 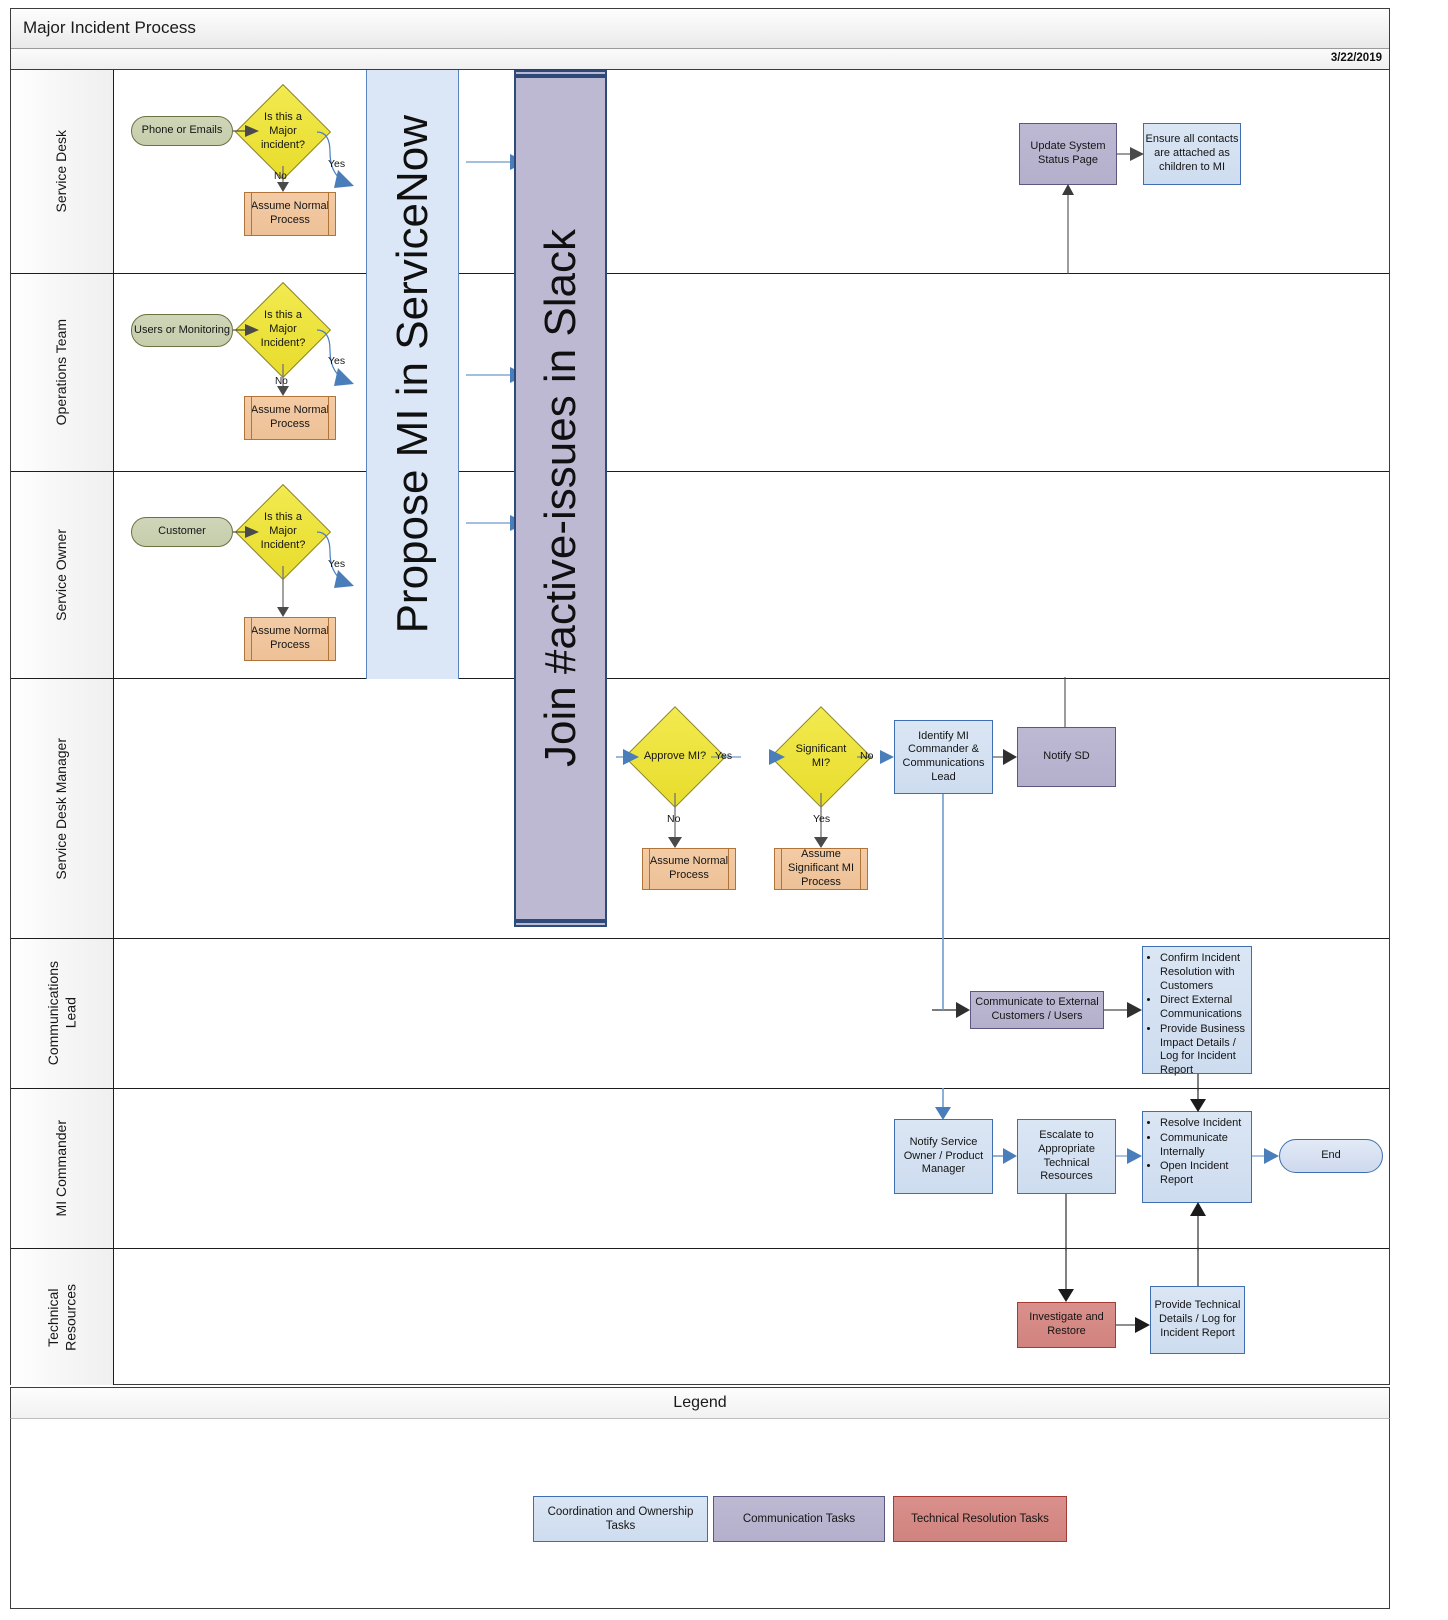 What do you see at coordinates (821, 757) in the screenshot?
I see `node-significant-mi-decision: Significant MI?` at bounding box center [821, 757].